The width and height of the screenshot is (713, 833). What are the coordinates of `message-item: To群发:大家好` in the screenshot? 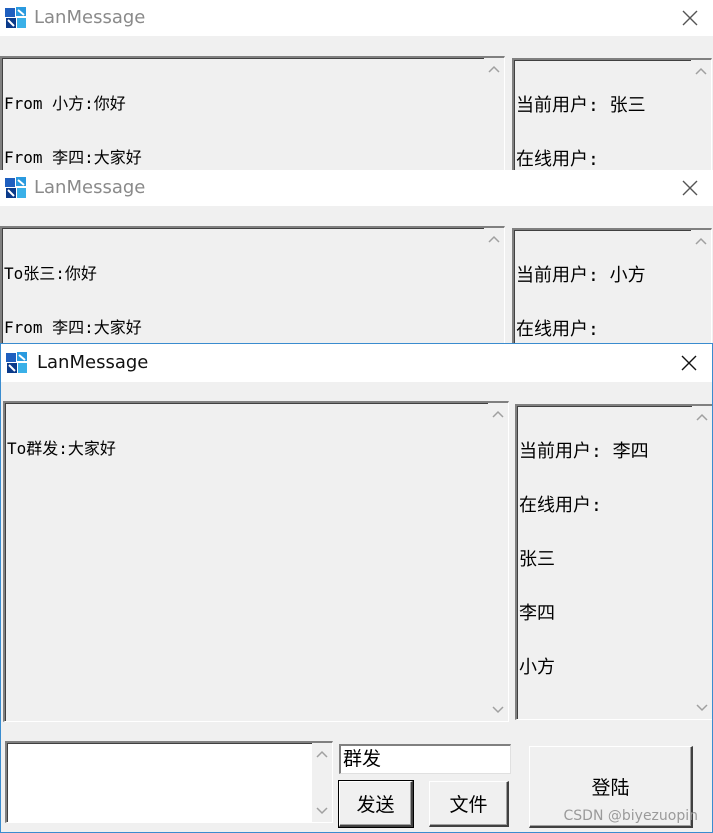 It's located at (61, 448).